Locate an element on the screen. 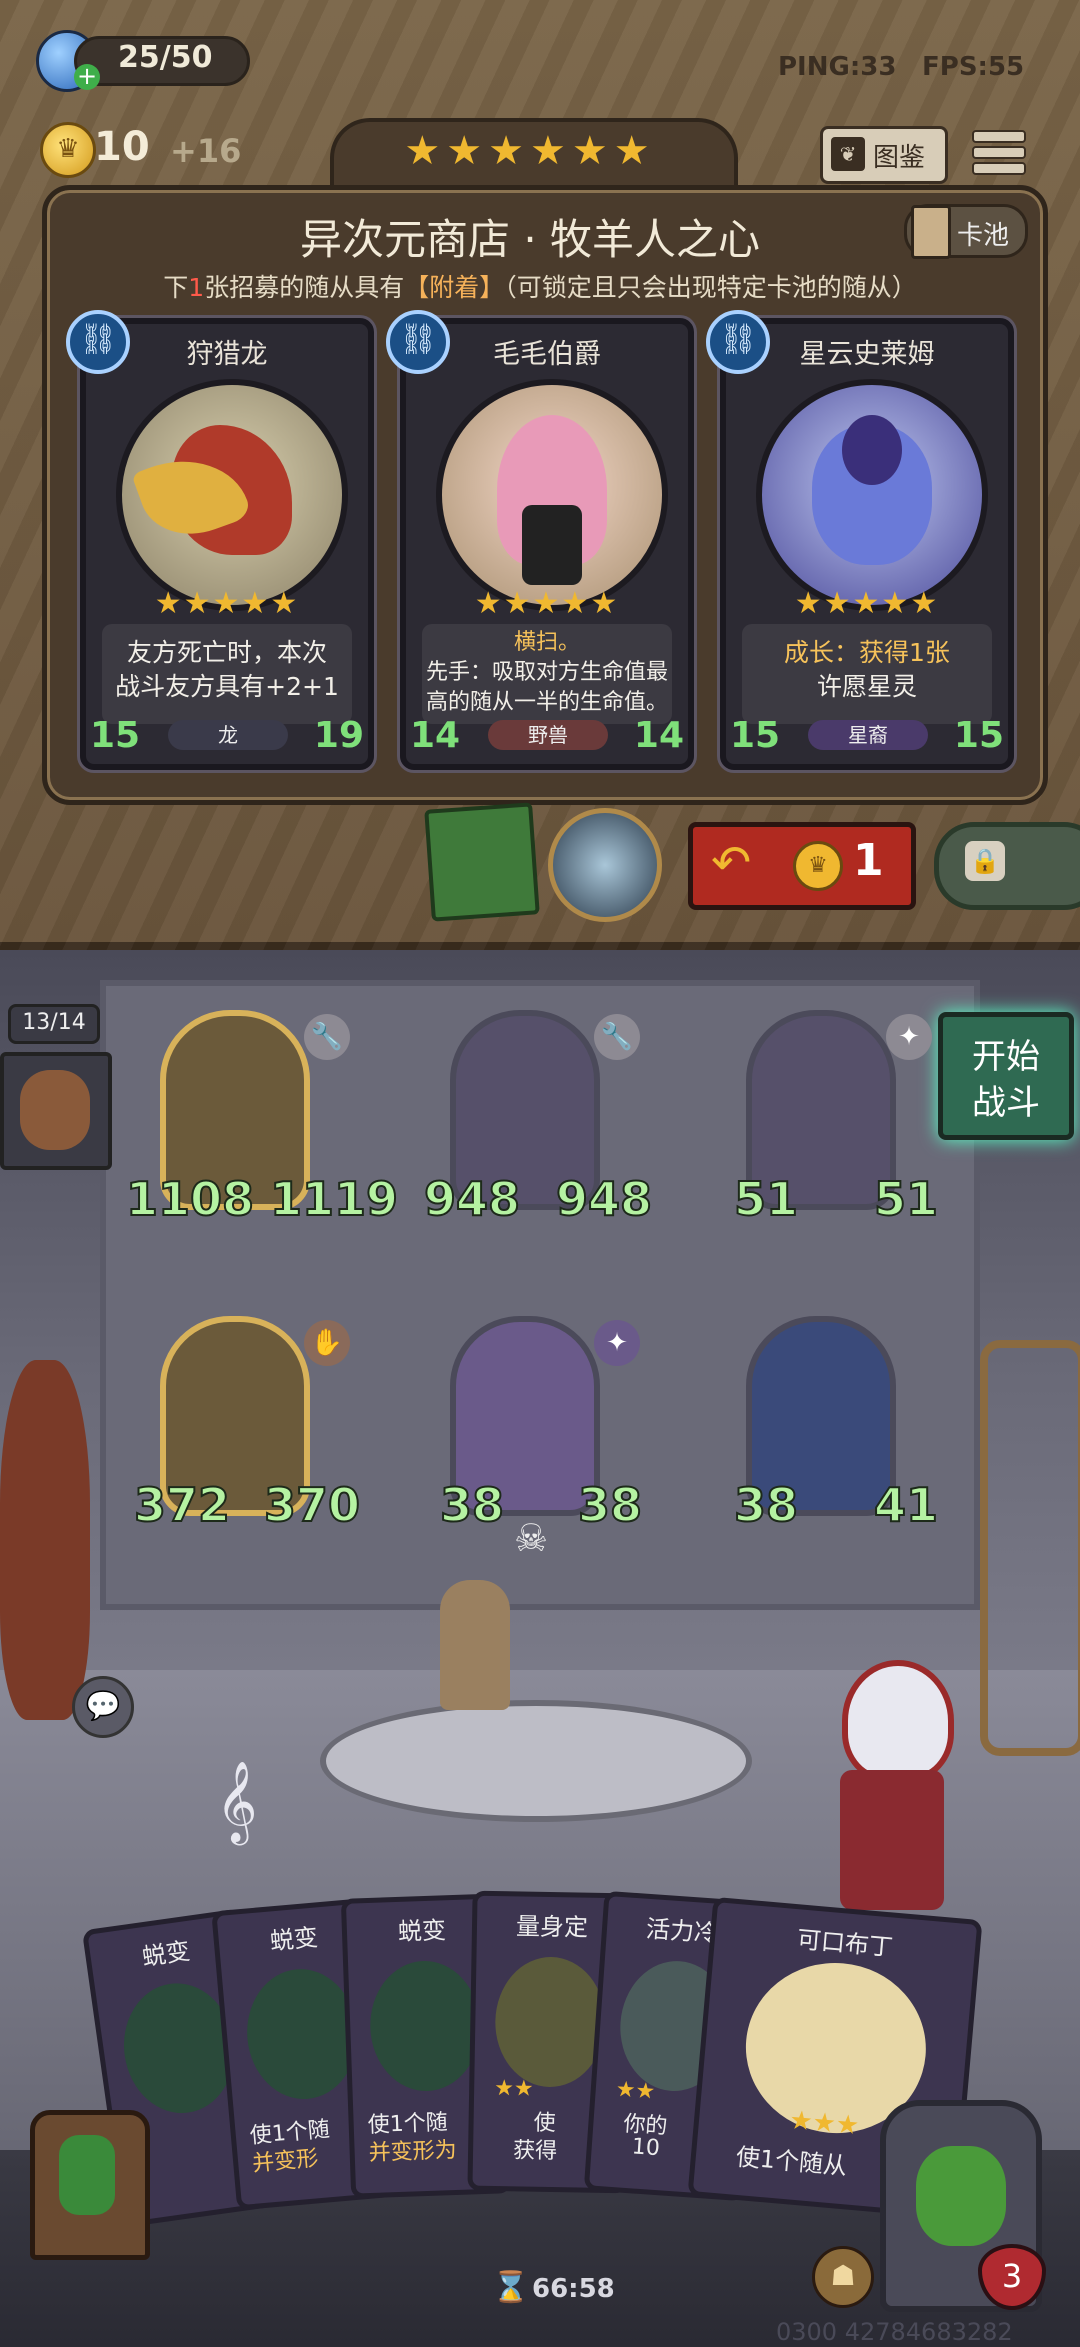  refresh-button: ↶ ♛ 1 is located at coordinates (802, 866).